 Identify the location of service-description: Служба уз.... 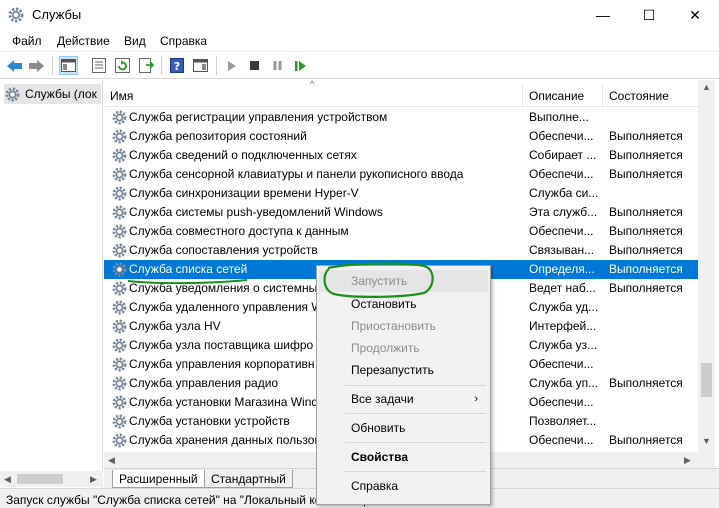
(563, 345).